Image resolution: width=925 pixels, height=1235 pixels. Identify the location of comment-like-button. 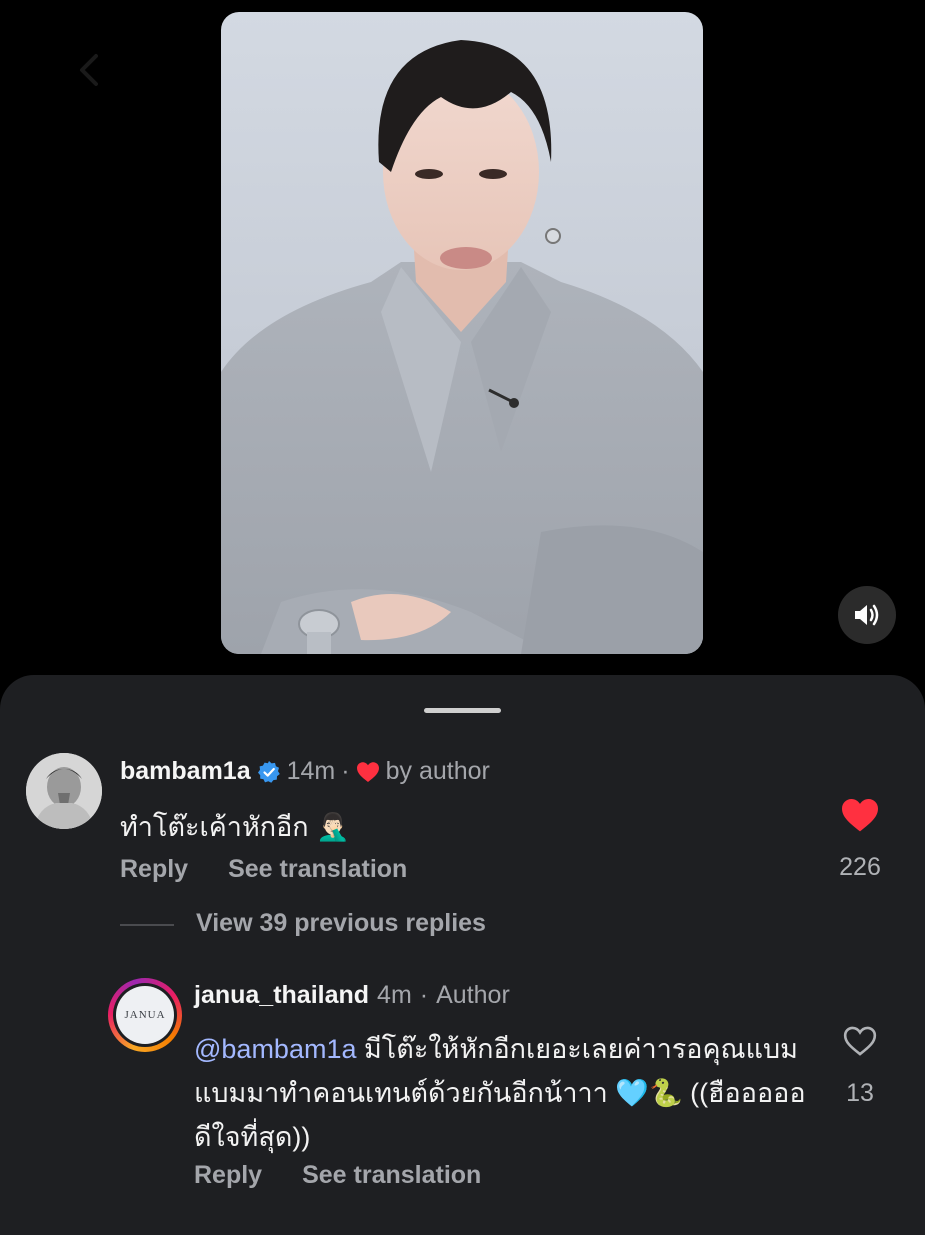
(860, 815).